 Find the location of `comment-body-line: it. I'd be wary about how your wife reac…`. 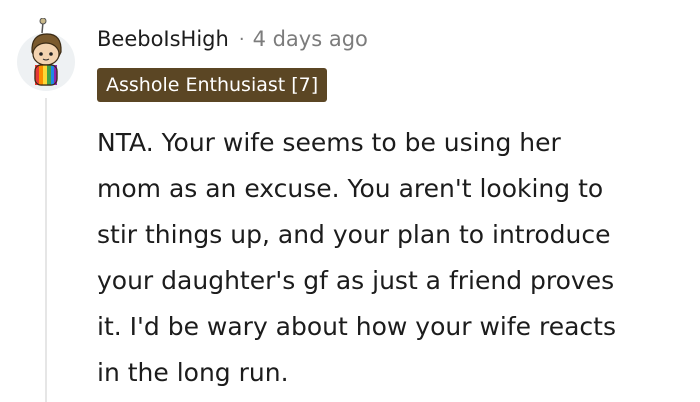

comment-body-line: it. I'd be wary about how your wife reac… is located at coordinates (356, 326).